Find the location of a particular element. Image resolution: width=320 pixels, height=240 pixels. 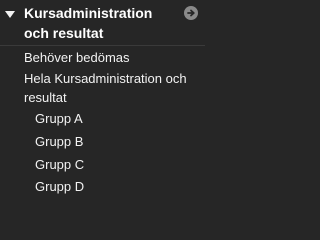

panel-title: Kursadministration och resultat is located at coordinates (88, 23).